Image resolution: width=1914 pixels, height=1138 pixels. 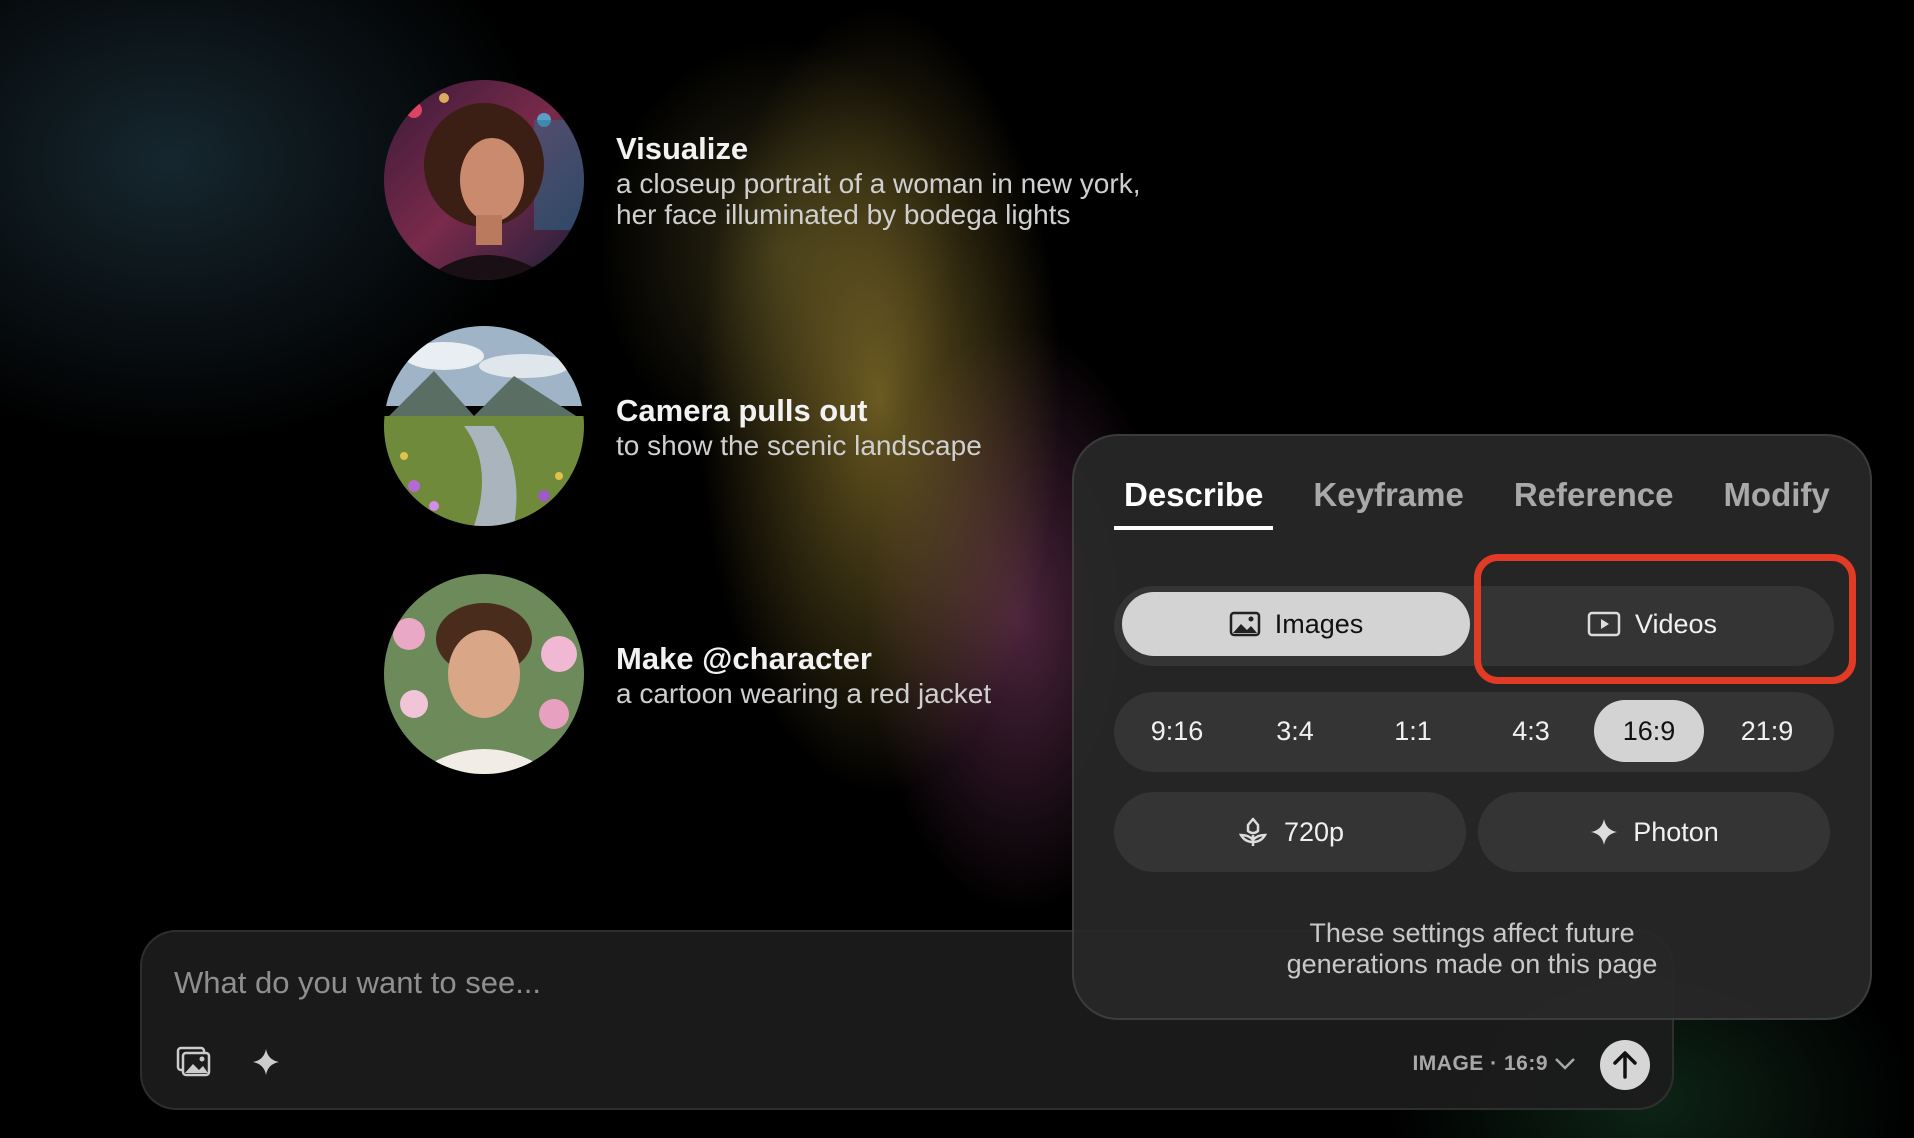 I want to click on videos-highlight-box, so click(x=1665, y=619).